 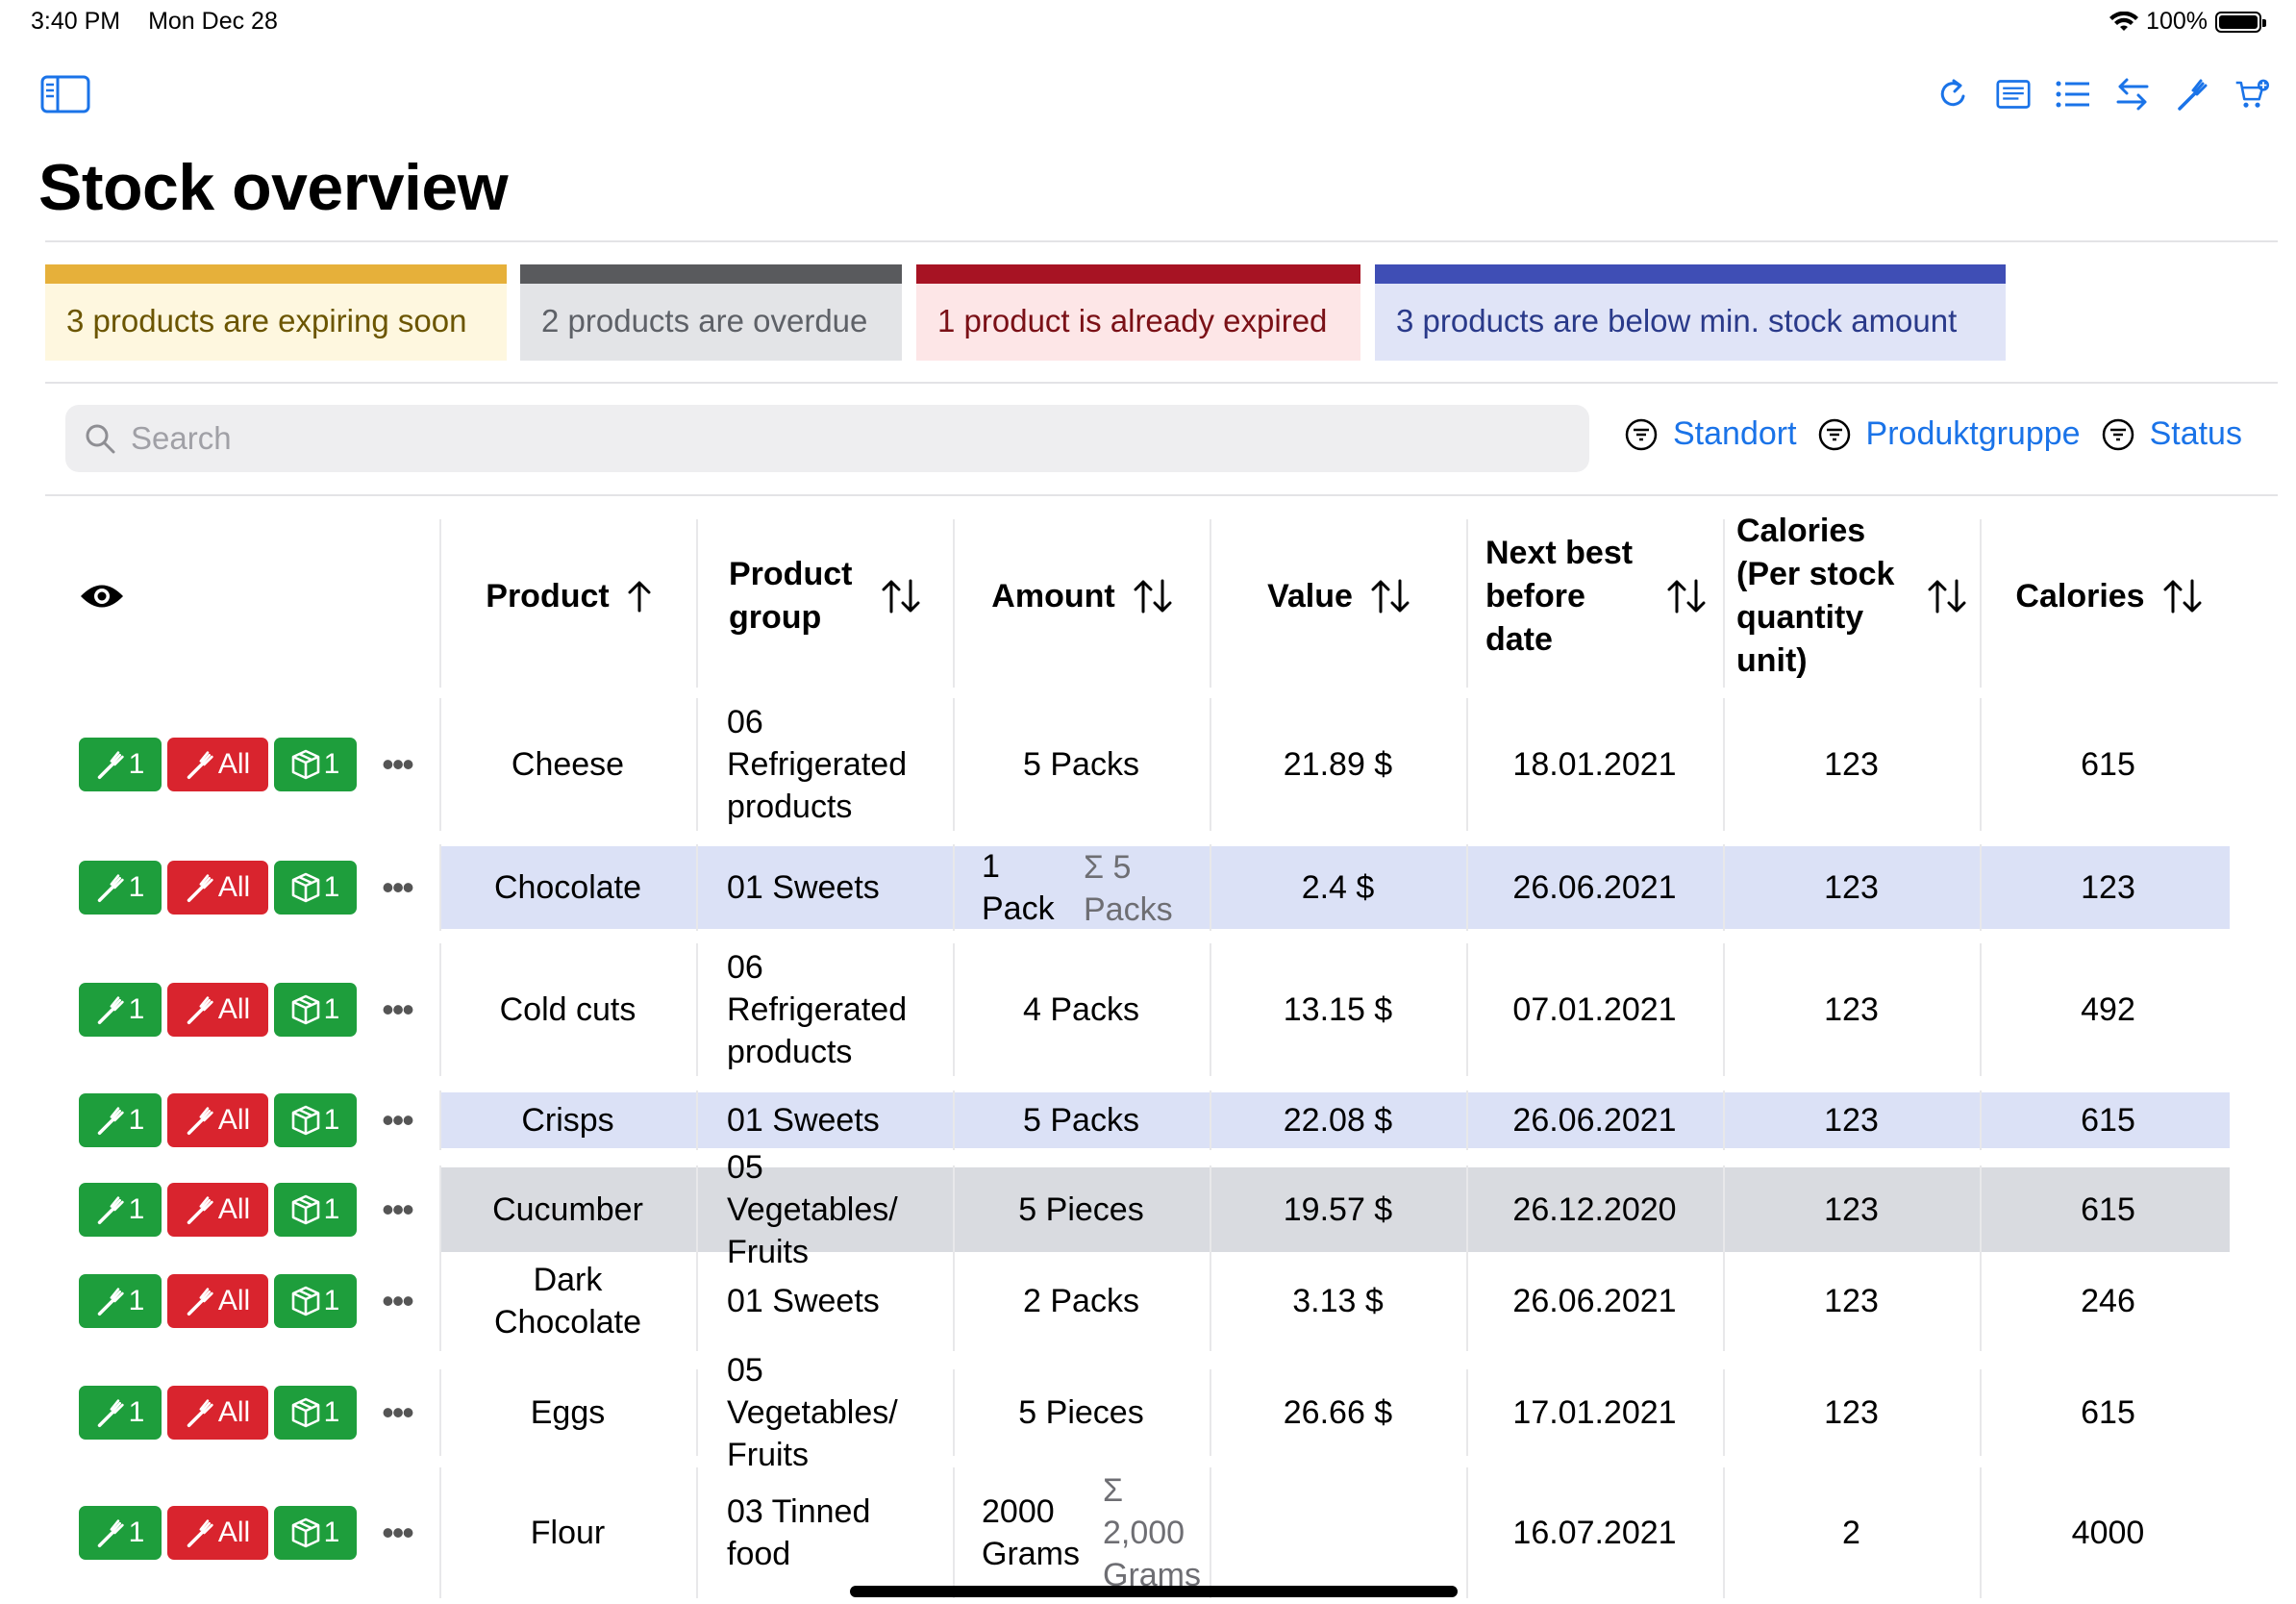 What do you see at coordinates (1852, 596) in the screenshot?
I see `column-header-calories-per-unit: Calories (Per stock quantity unit)` at bounding box center [1852, 596].